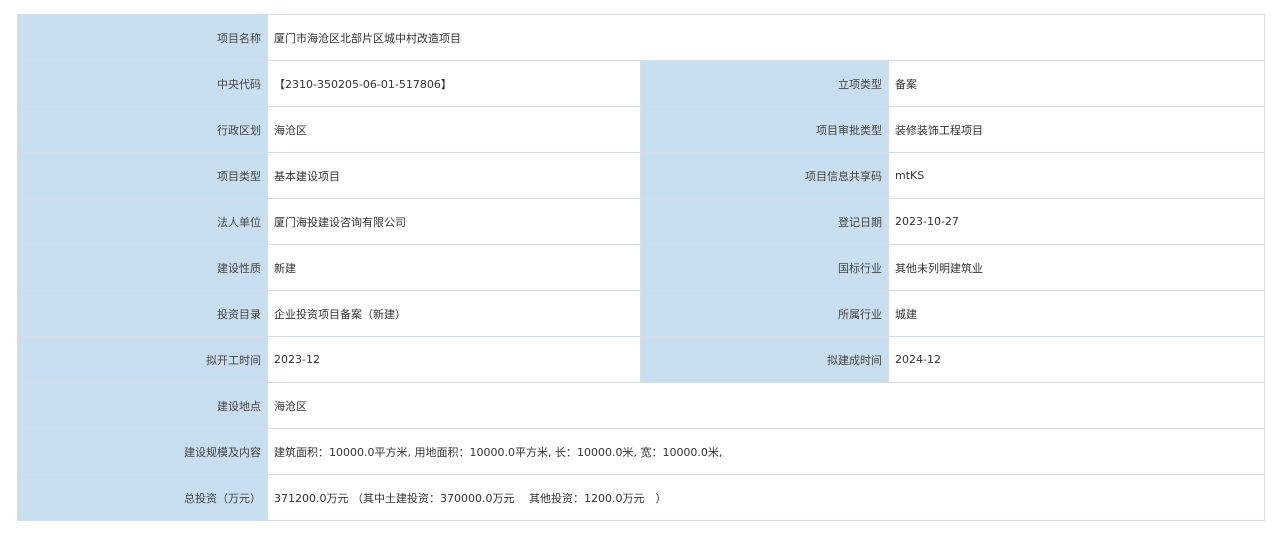  What do you see at coordinates (454, 313) in the screenshot?
I see `field-value: 企业投资项目备案（新建）` at bounding box center [454, 313].